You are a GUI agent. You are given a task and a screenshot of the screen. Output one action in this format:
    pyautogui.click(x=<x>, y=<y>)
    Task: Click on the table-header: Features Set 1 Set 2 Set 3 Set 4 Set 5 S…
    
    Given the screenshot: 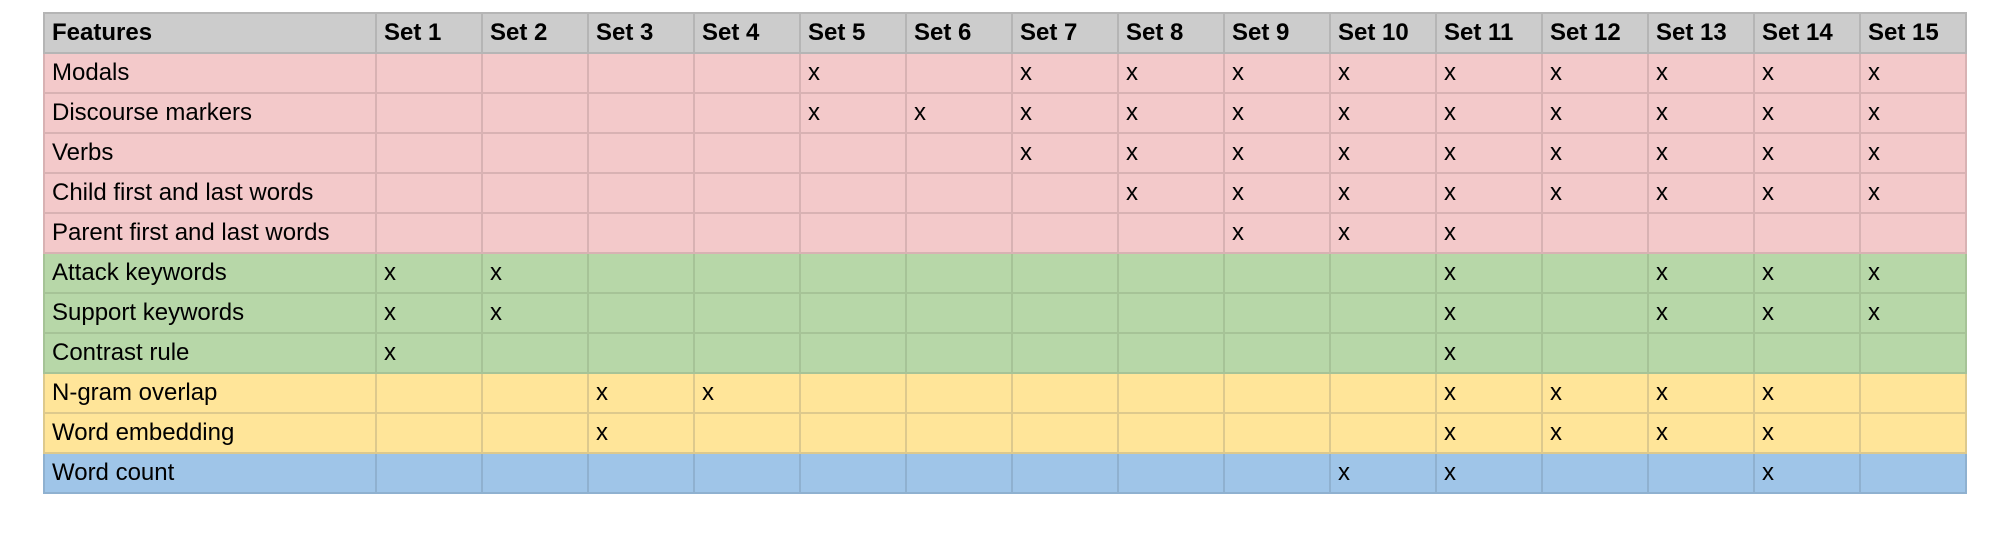 What is the action you would take?
    pyautogui.click(x=1005, y=33)
    